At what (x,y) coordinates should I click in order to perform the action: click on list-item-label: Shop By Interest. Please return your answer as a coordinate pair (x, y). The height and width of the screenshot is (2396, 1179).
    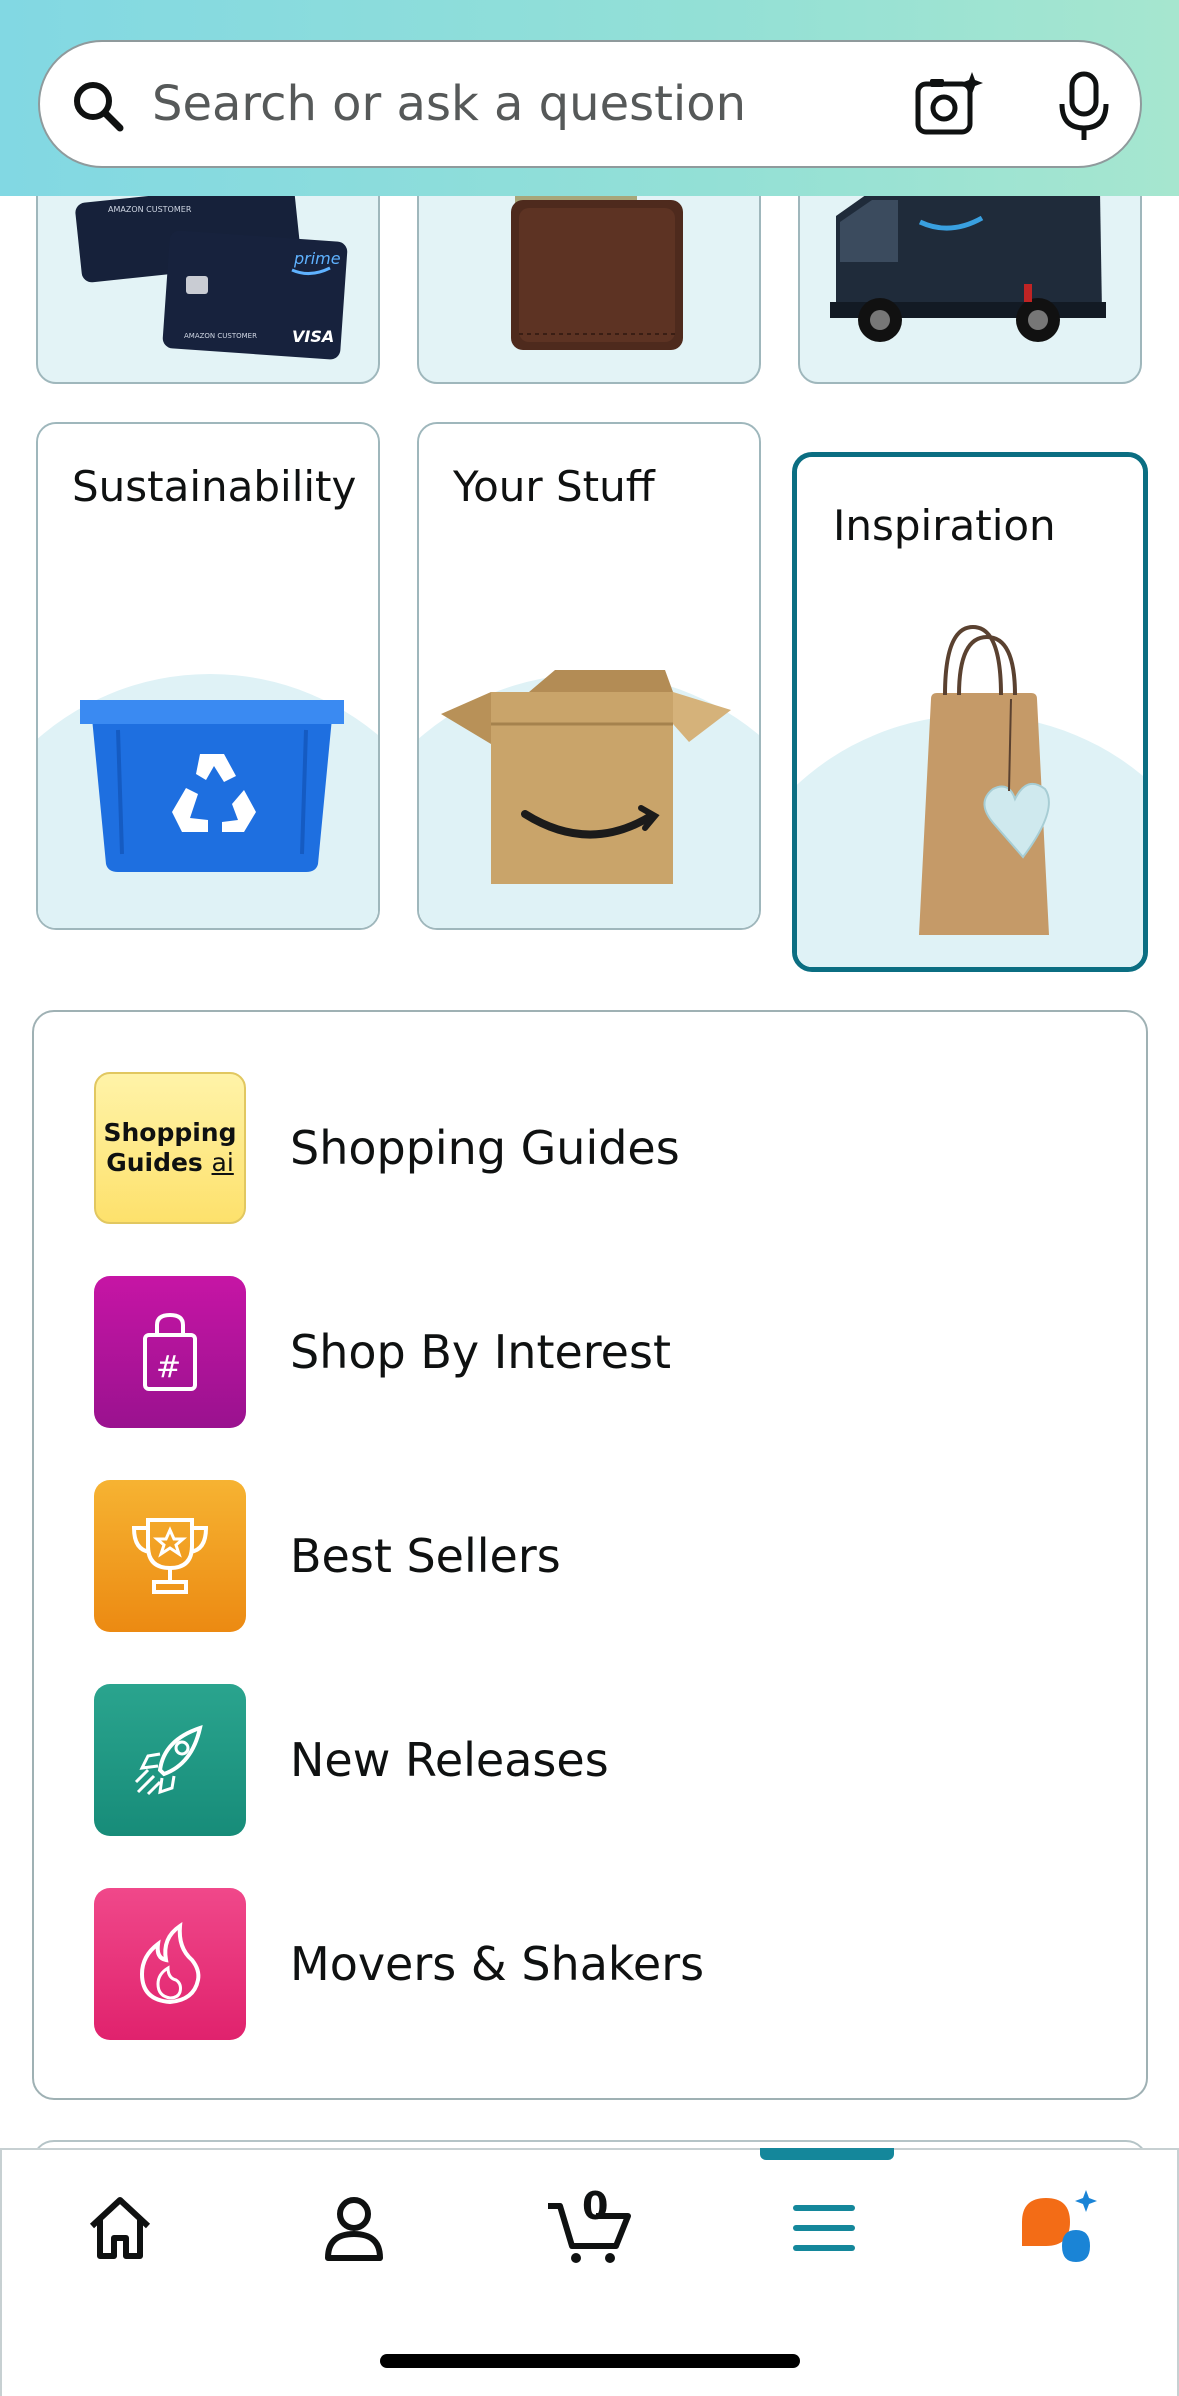
    Looking at the image, I should click on (480, 1352).